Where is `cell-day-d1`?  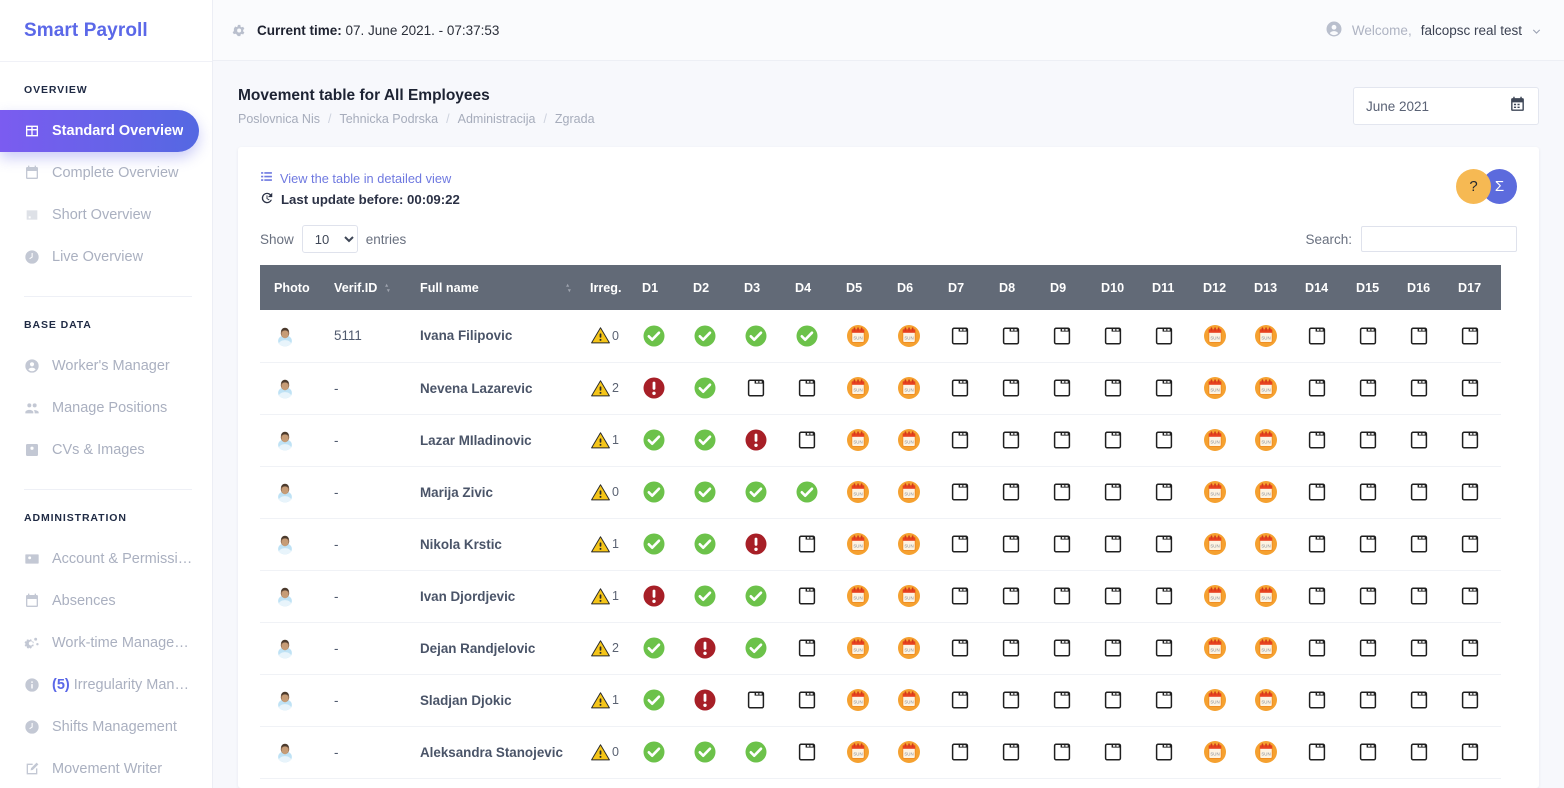
cell-day-d1 is located at coordinates (659, 544).